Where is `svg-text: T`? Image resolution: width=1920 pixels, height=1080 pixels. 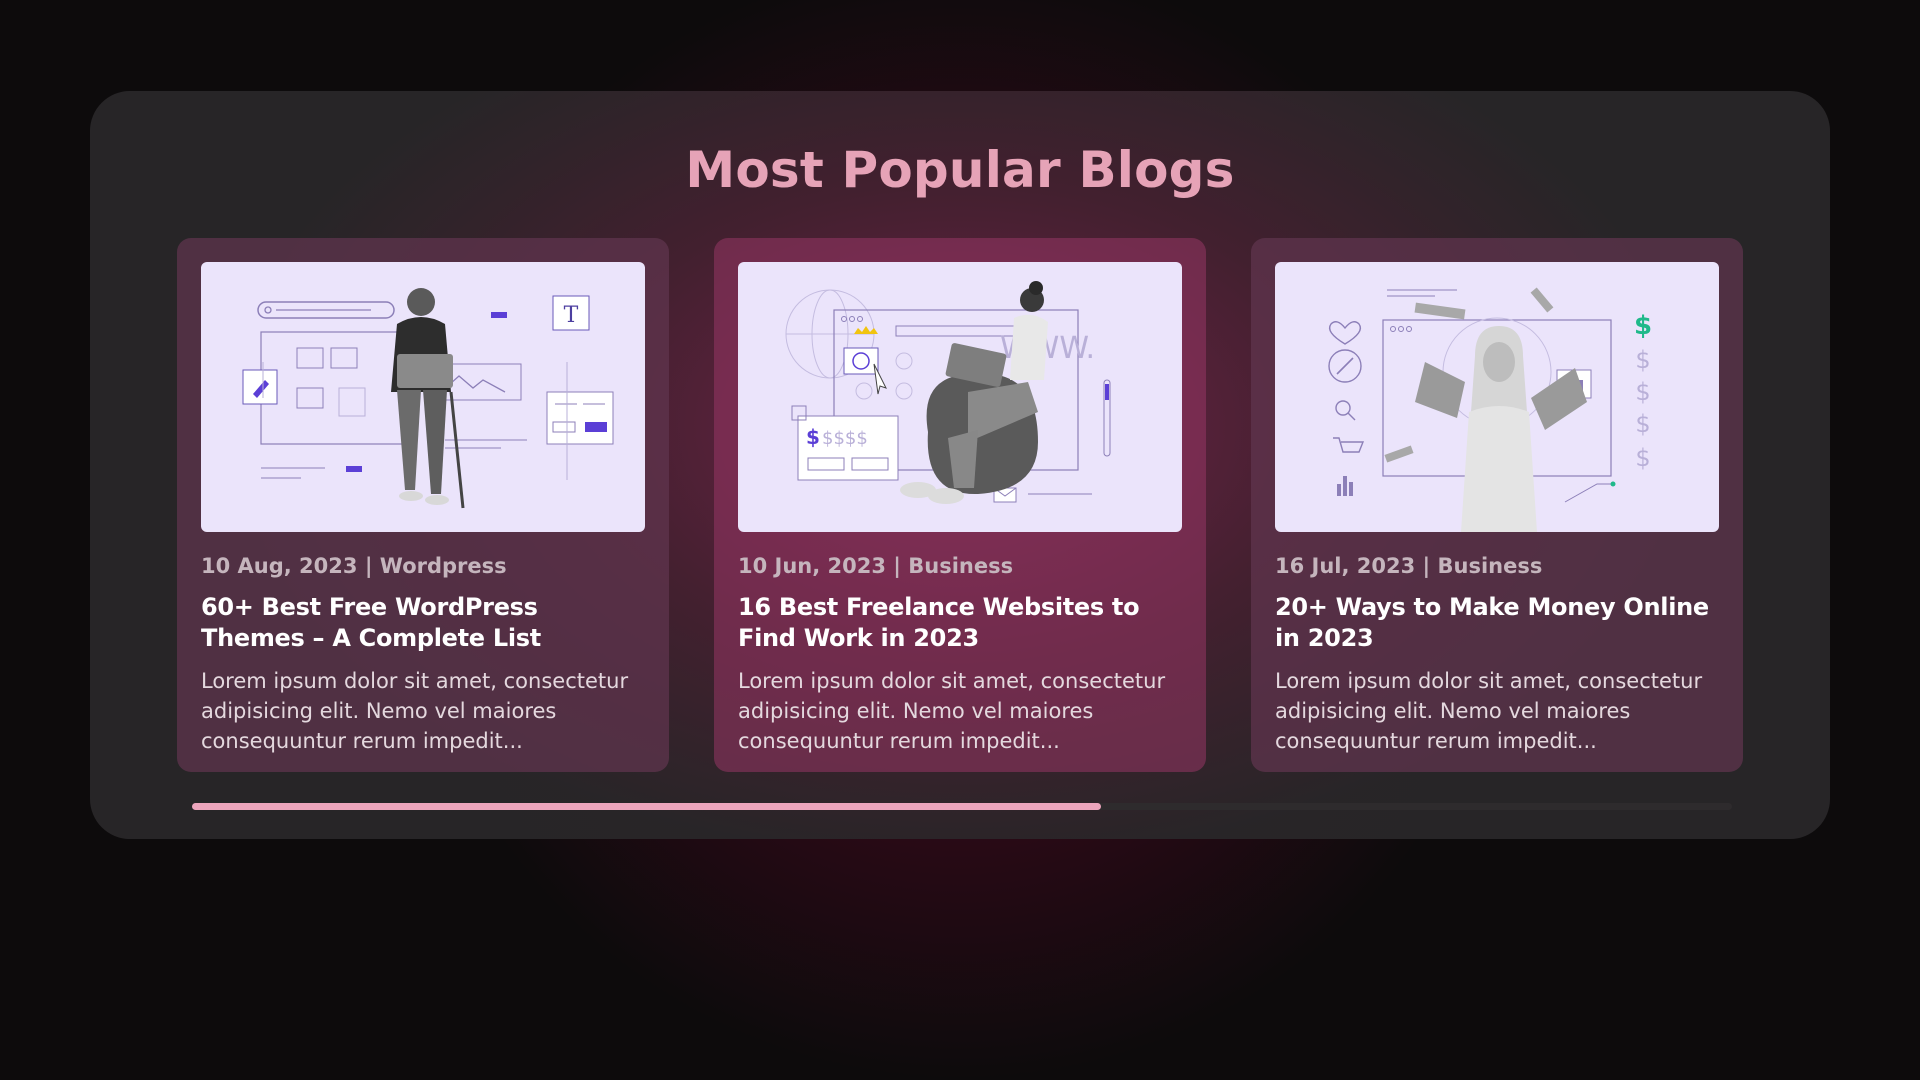
svg-text: T is located at coordinates (571, 315).